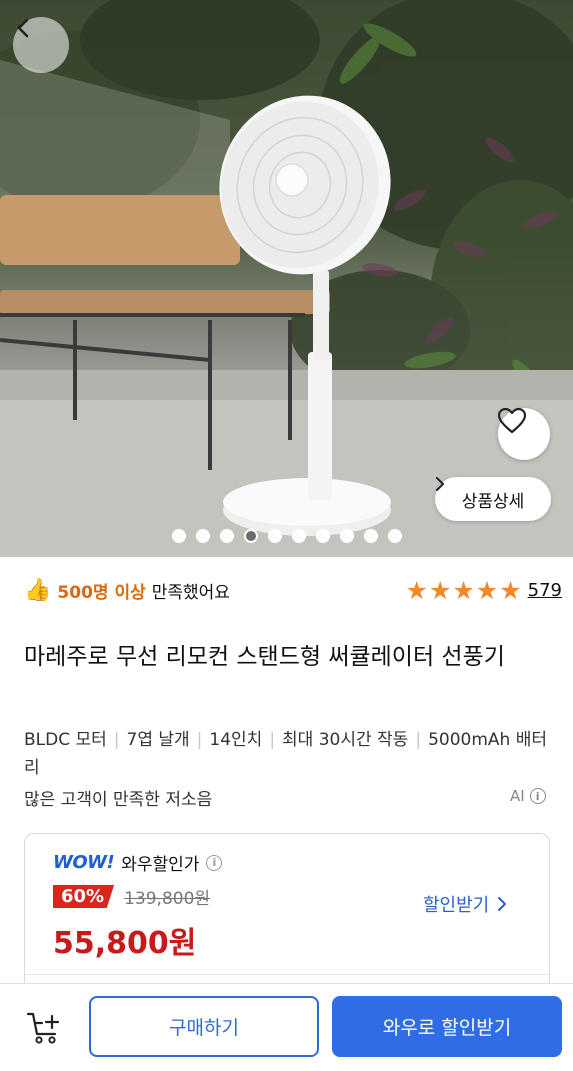 Image resolution: width=573 pixels, height=1071 pixels. What do you see at coordinates (287, 974) in the screenshot?
I see `divider` at bounding box center [287, 974].